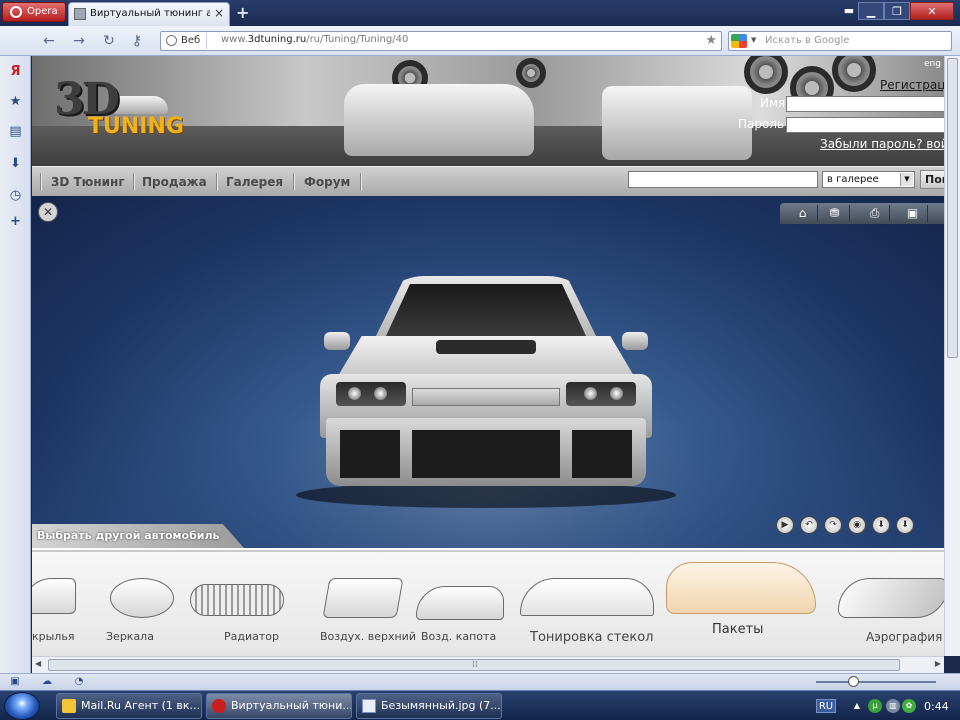 The width and height of the screenshot is (960, 720). I want to click on tab-close-icon: ×, so click(219, 13).